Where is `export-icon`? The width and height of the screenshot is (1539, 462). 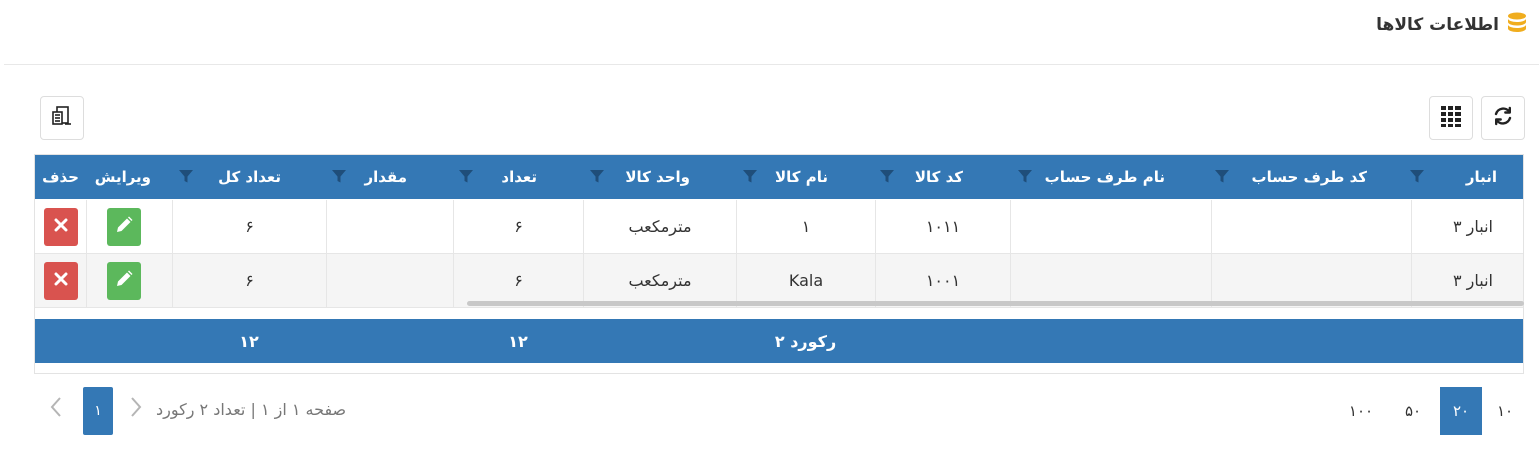
export-icon is located at coordinates (62, 118).